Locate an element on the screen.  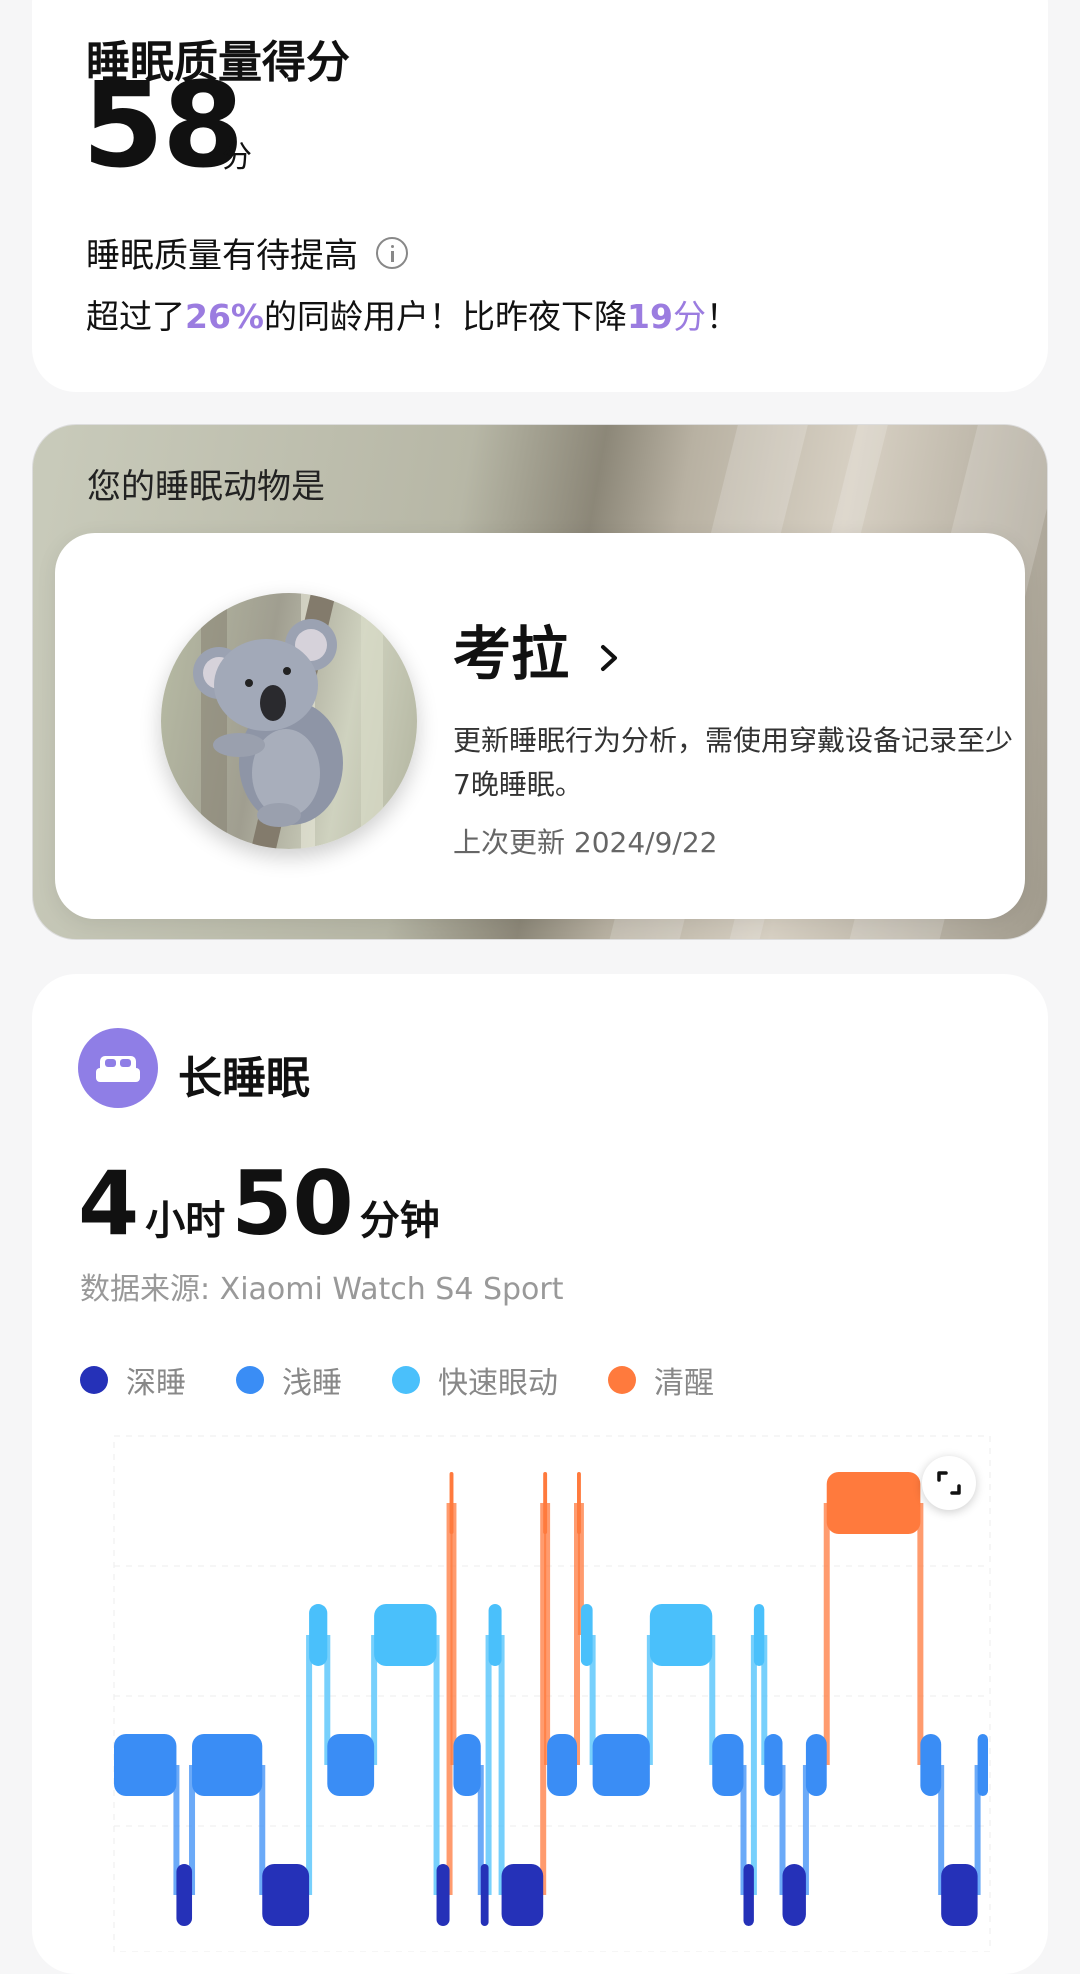
quality-text-row: 睡眠质量有待提高 is located at coordinates (247, 252).